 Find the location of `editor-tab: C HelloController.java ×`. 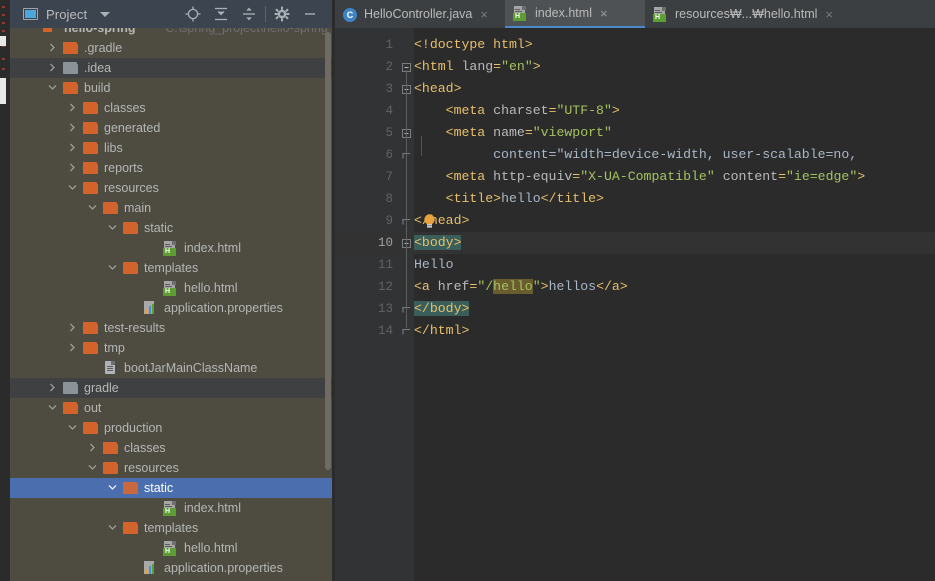

editor-tab: C HelloController.java × is located at coordinates (420, 14).